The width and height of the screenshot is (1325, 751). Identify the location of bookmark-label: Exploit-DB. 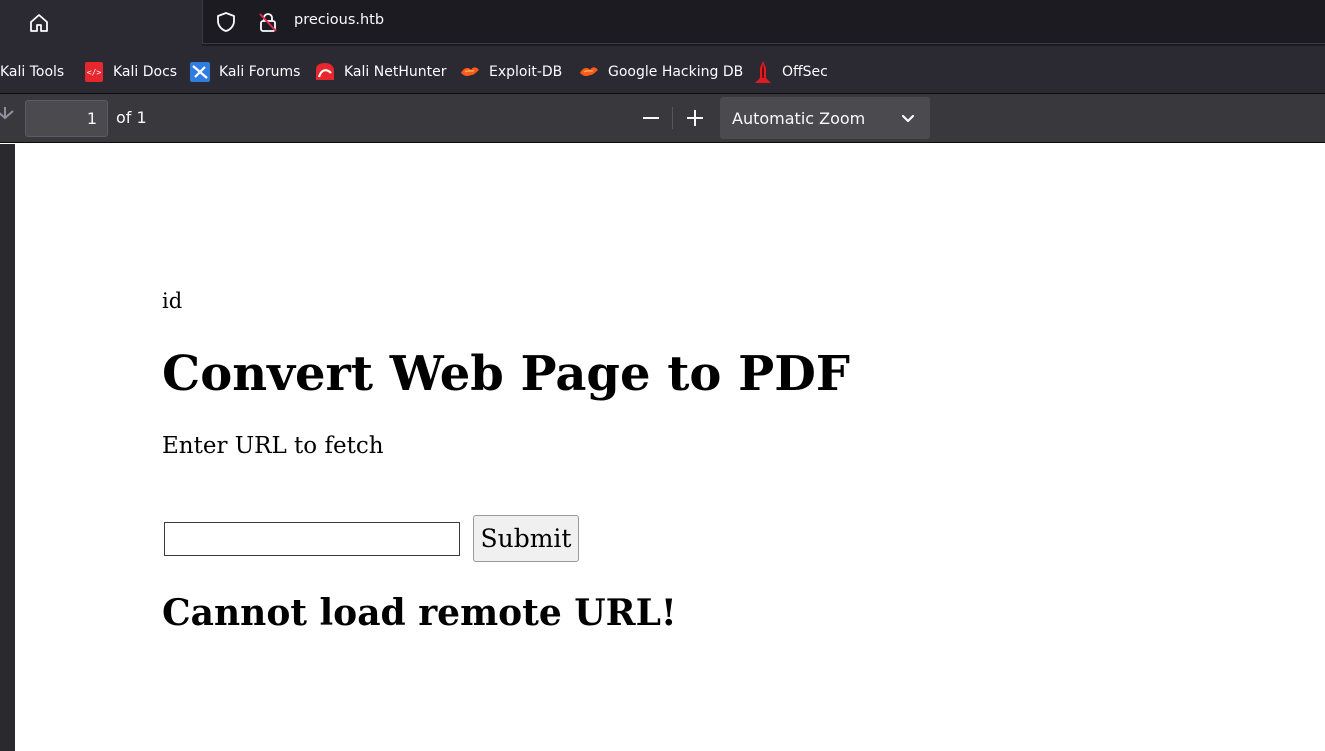
(526, 72).